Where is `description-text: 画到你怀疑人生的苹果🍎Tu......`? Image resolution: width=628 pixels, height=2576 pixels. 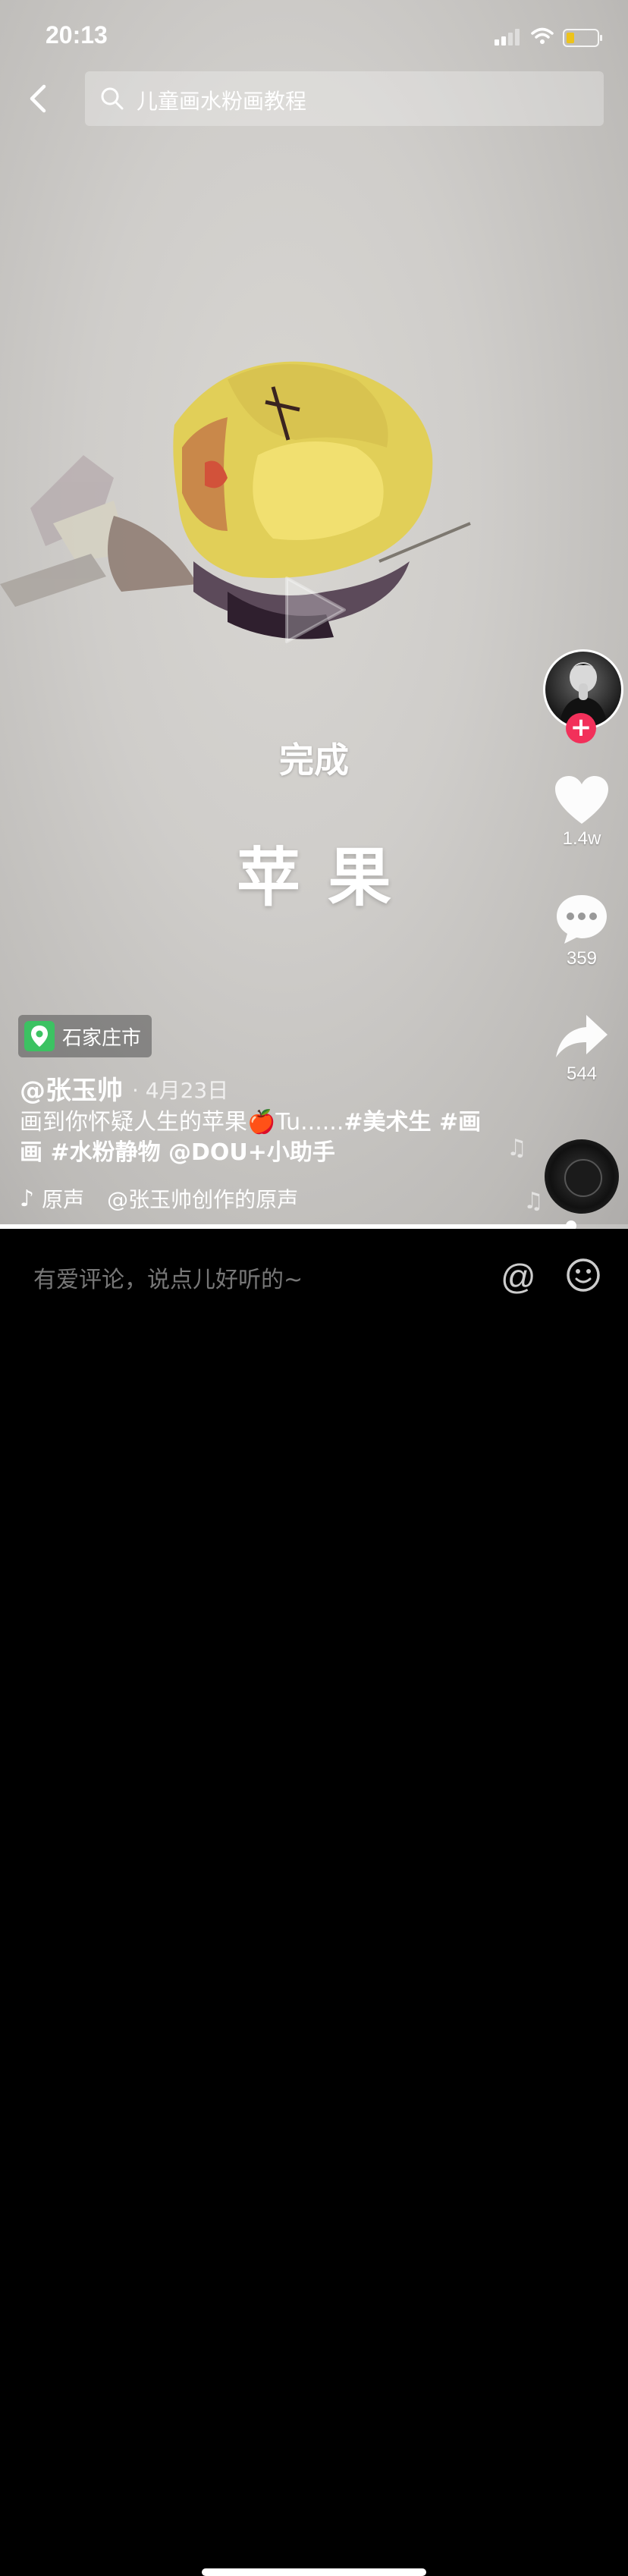
description-text: 画到你怀疑人生的苹果🍎Tu...... is located at coordinates (182, 1122).